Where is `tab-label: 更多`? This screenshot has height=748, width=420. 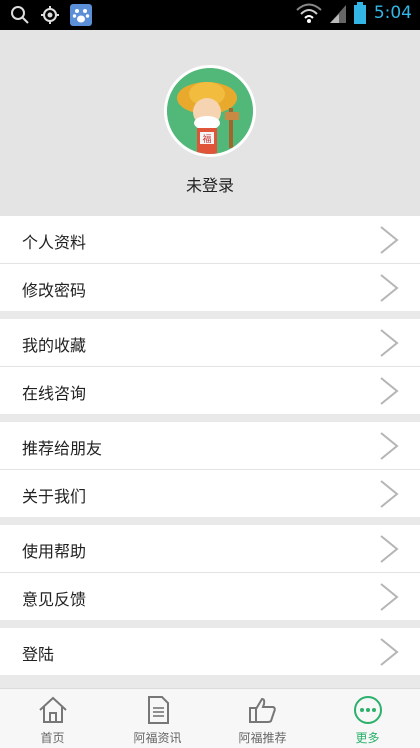
tab-label: 更多 is located at coordinates (367, 738).